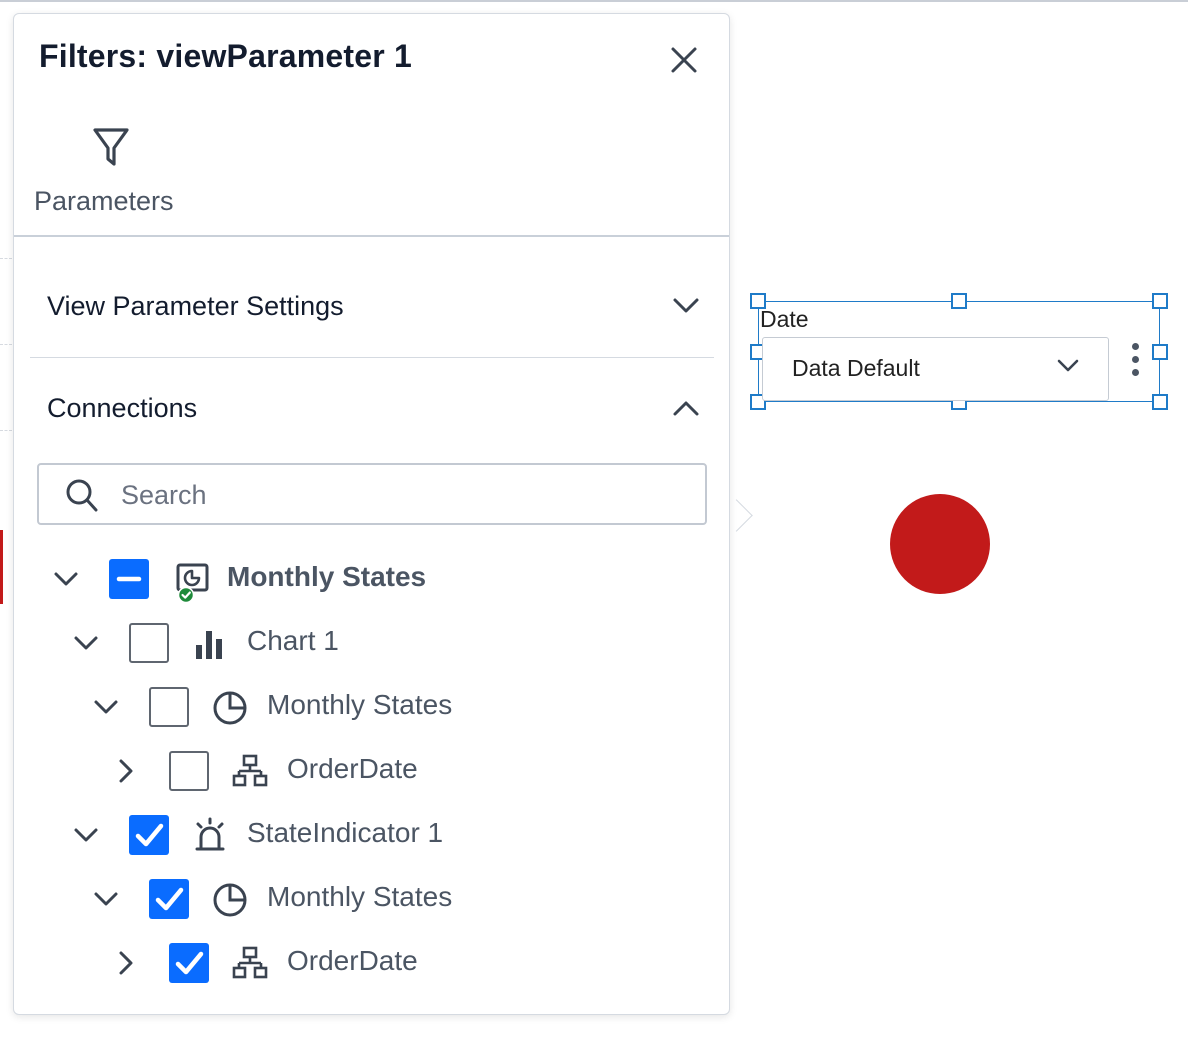  Describe the element at coordinates (401, 495) in the screenshot. I see `search-input` at that location.